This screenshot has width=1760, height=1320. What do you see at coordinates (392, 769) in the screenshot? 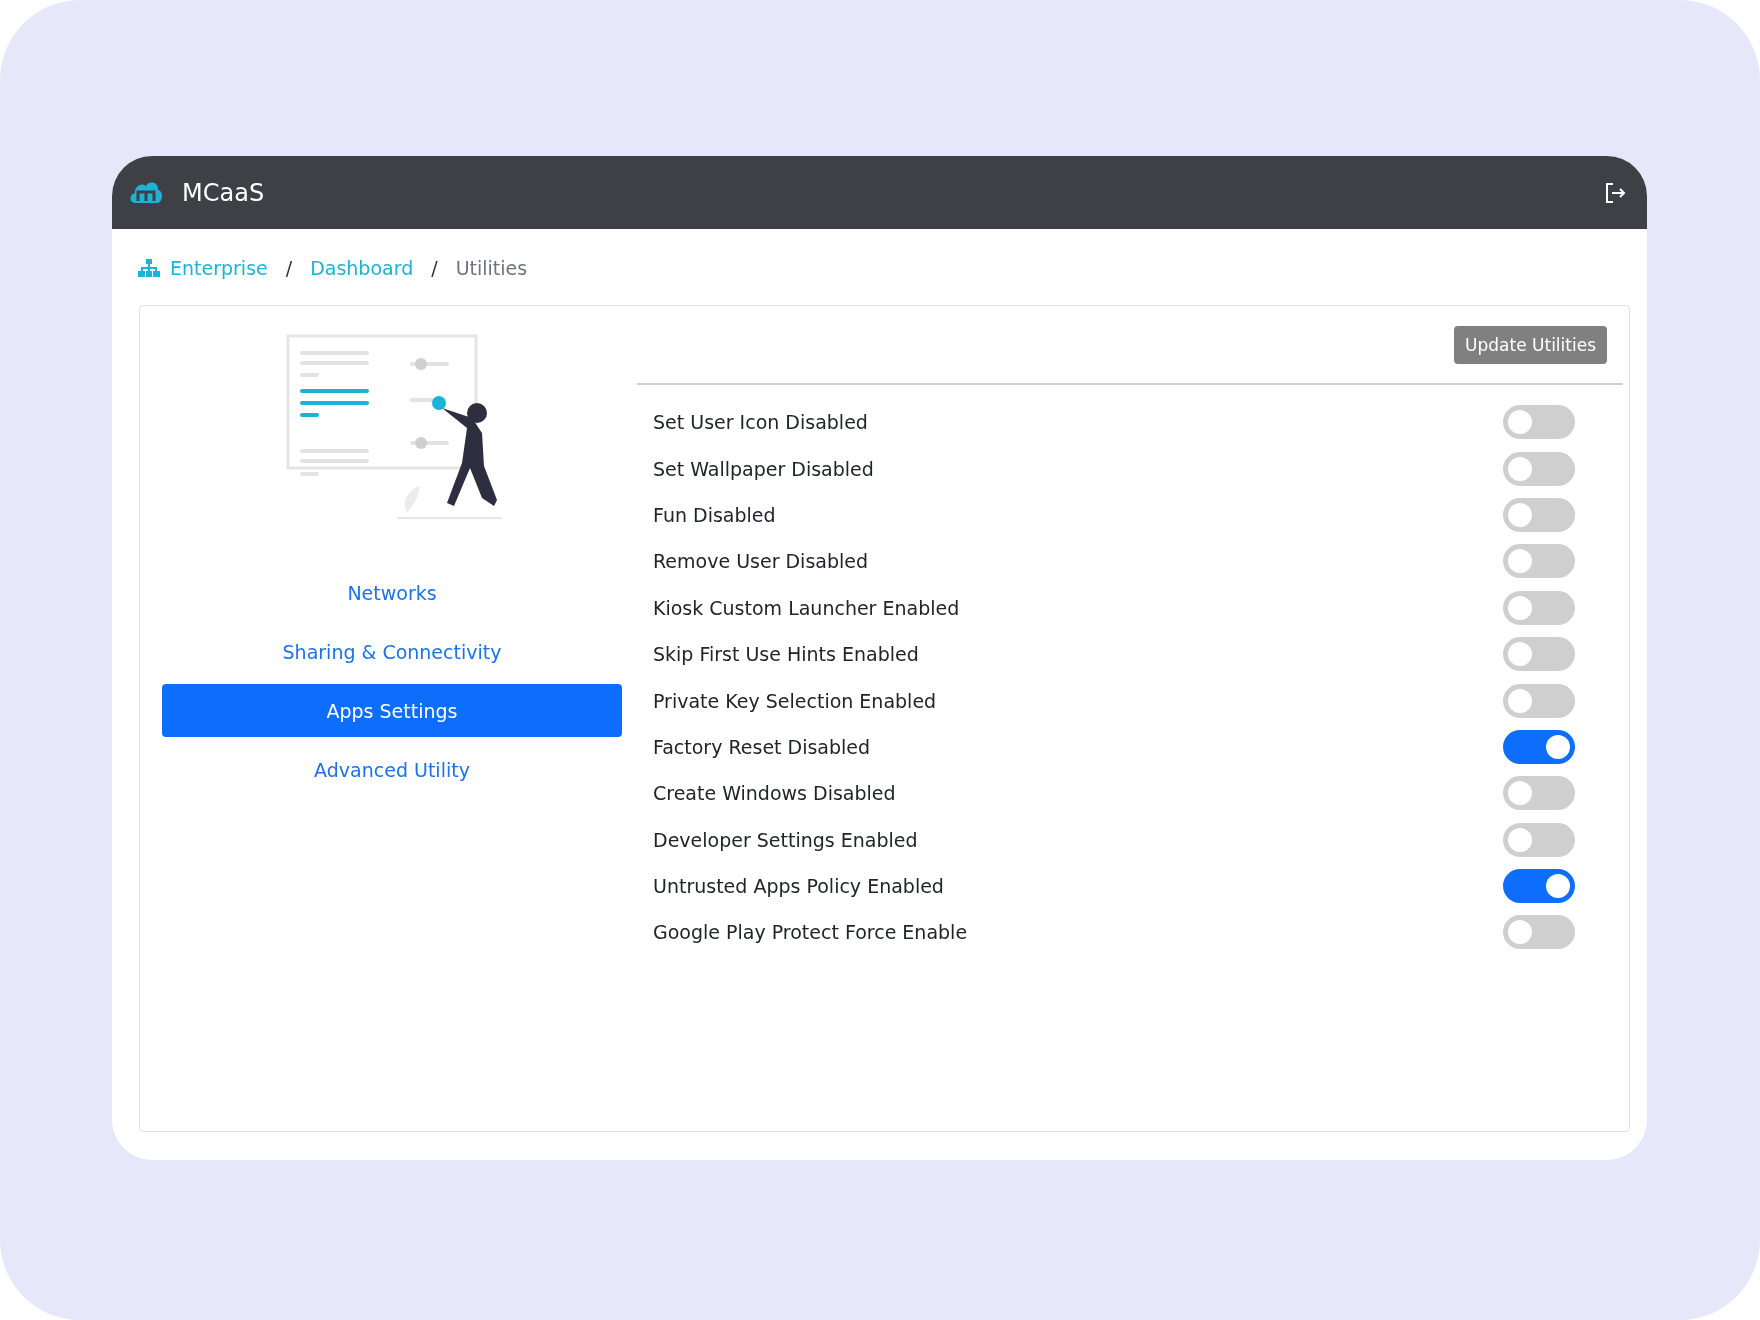
I see `sidebar-item: Advanced Utility` at bounding box center [392, 769].